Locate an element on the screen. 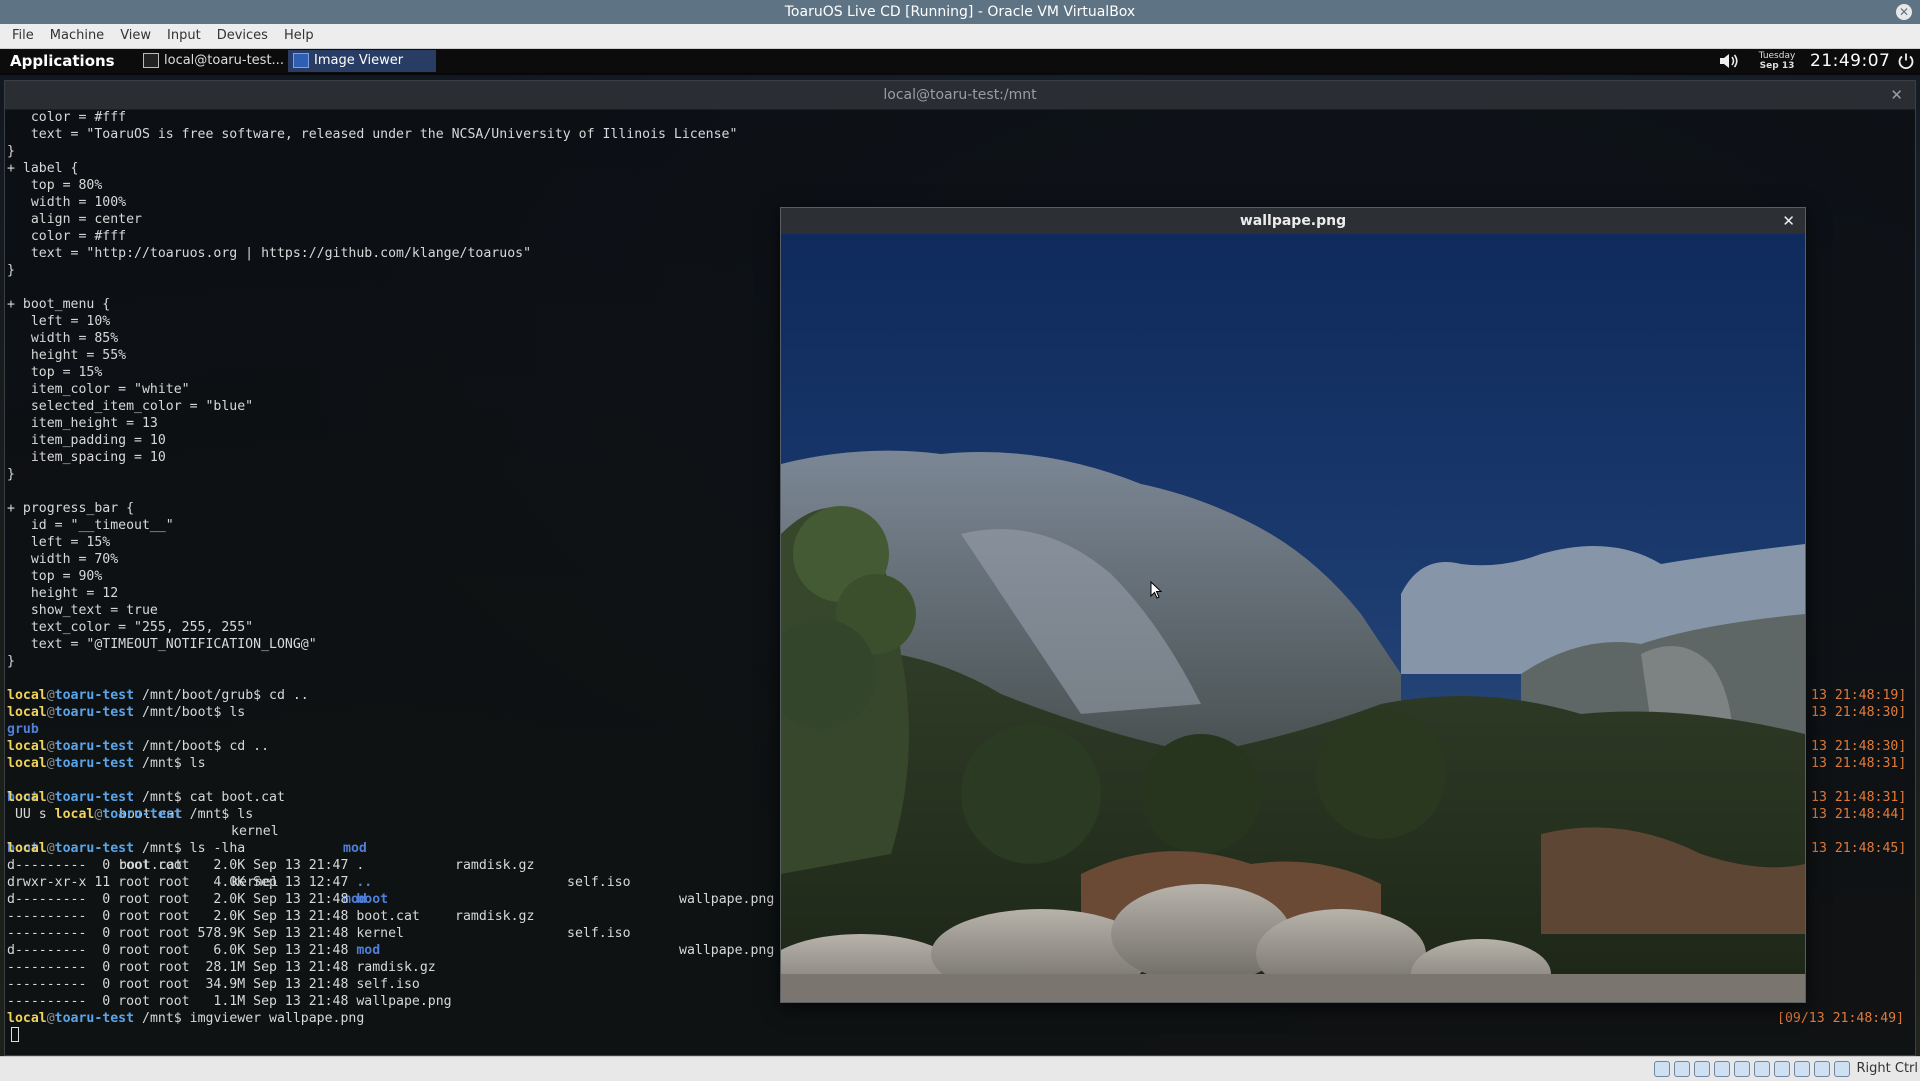  file-name: boot is located at coordinates (372, 899).